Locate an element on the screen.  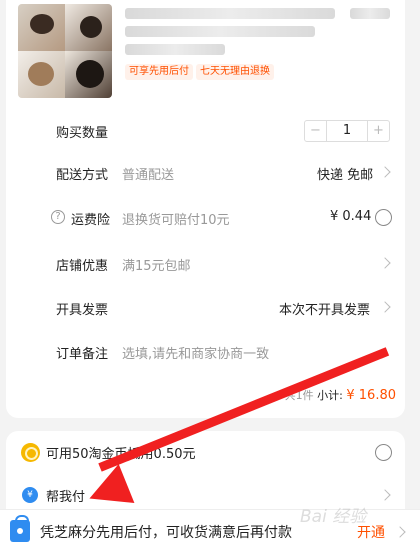
invoice-value: 本次不开具发票 is located at coordinates (325, 310).